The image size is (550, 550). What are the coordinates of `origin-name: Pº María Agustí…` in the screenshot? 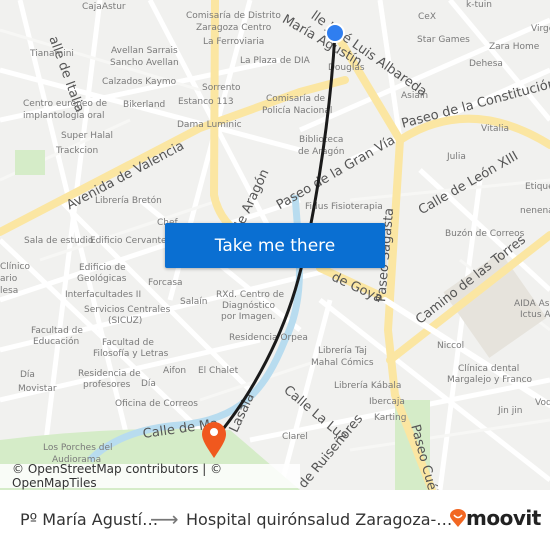 It's located at (89, 519).